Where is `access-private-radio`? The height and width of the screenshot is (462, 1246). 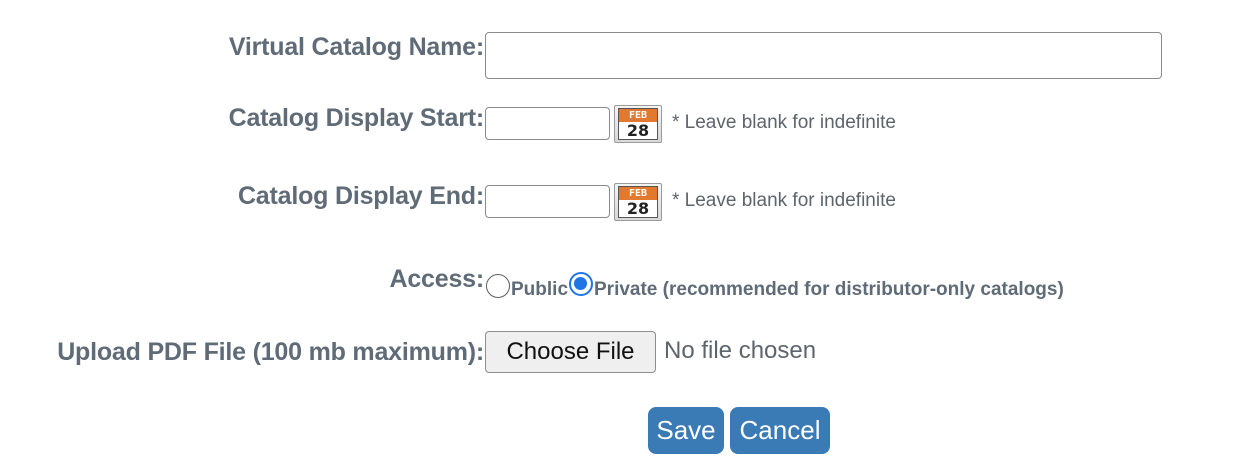 access-private-radio is located at coordinates (581, 284).